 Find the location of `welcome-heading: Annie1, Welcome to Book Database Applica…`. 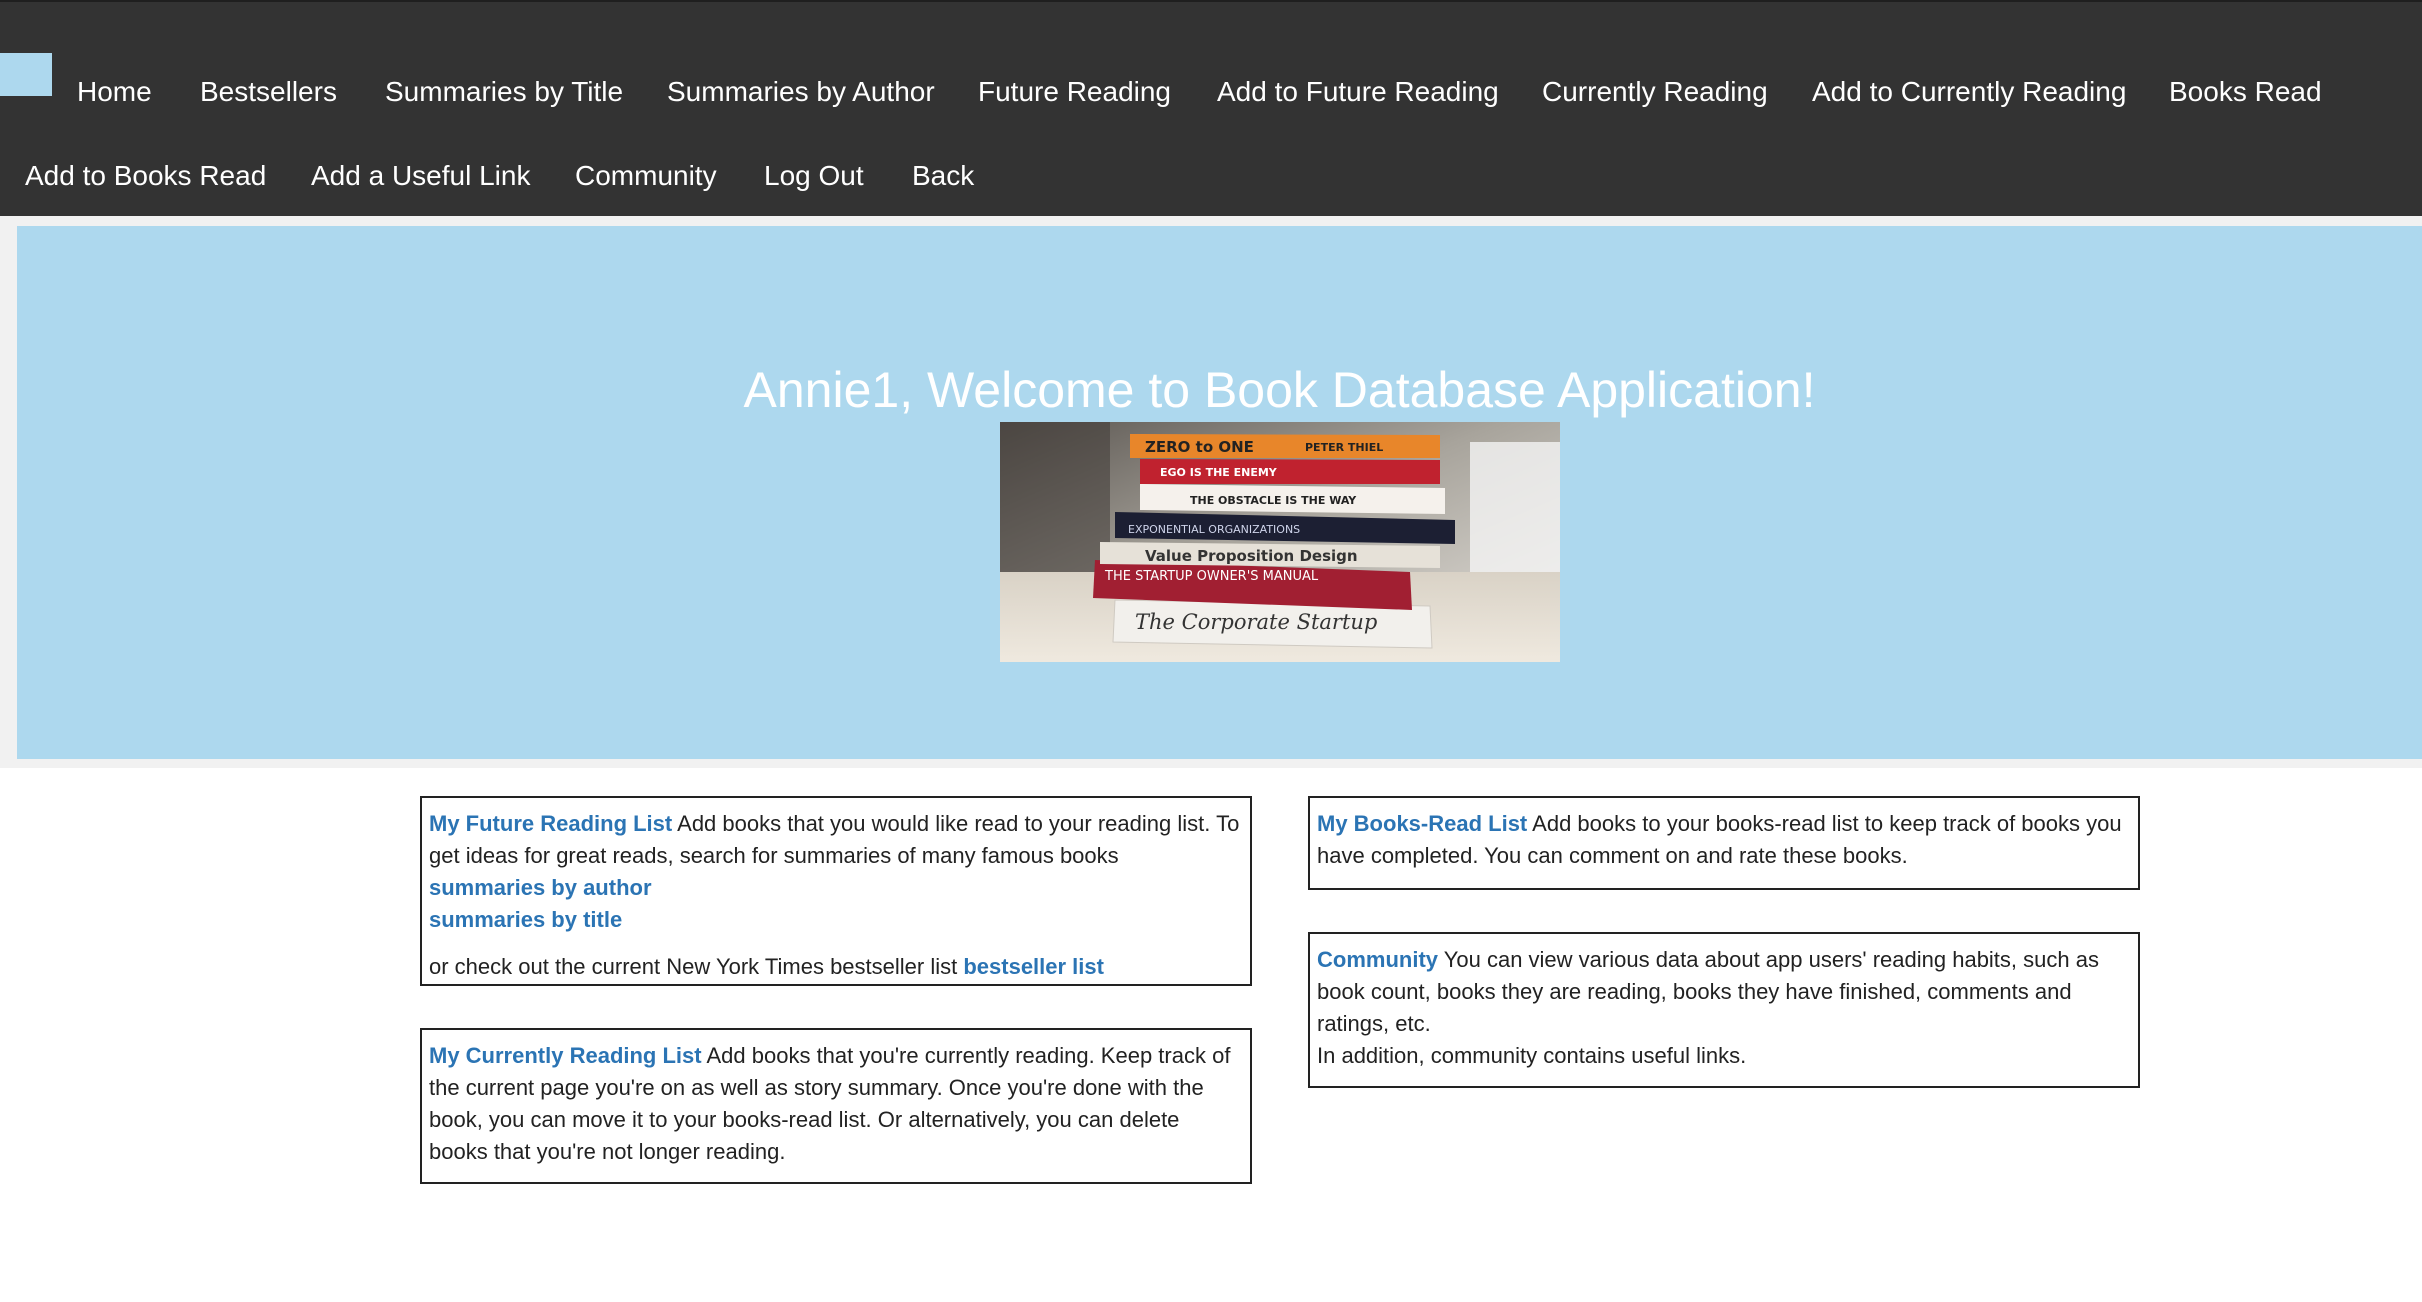

welcome-heading: Annie1, Welcome to Book Database Applica… is located at coordinates (1279, 390).